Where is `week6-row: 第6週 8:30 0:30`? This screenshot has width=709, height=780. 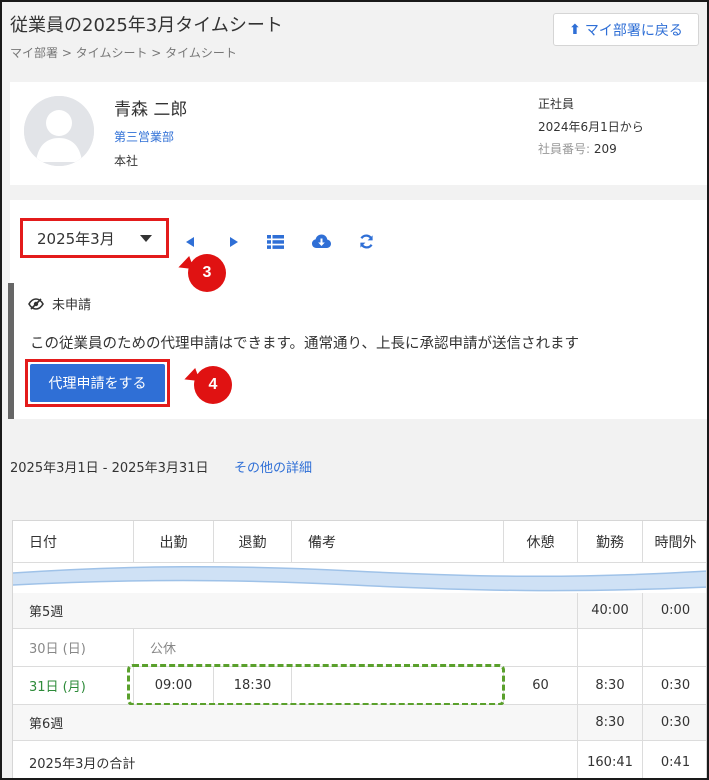
week6-row: 第6週 8:30 0:30 is located at coordinates (359, 723).